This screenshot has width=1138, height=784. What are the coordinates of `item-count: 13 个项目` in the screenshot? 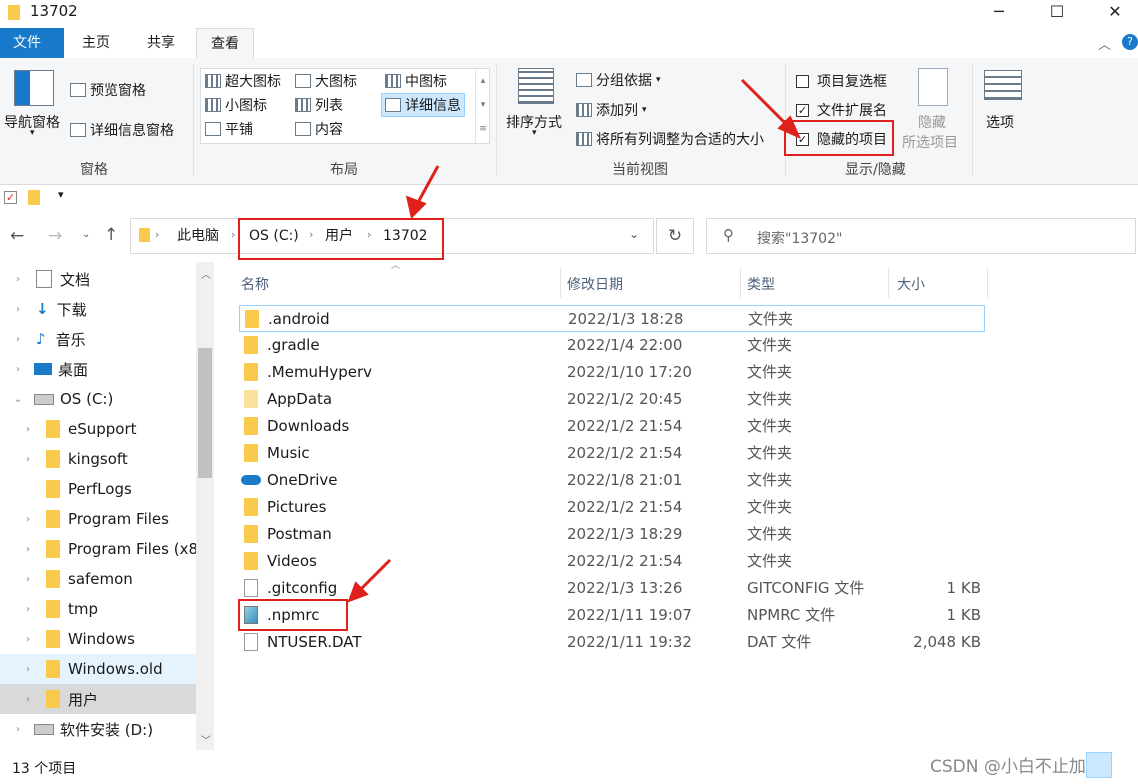 It's located at (44, 769).